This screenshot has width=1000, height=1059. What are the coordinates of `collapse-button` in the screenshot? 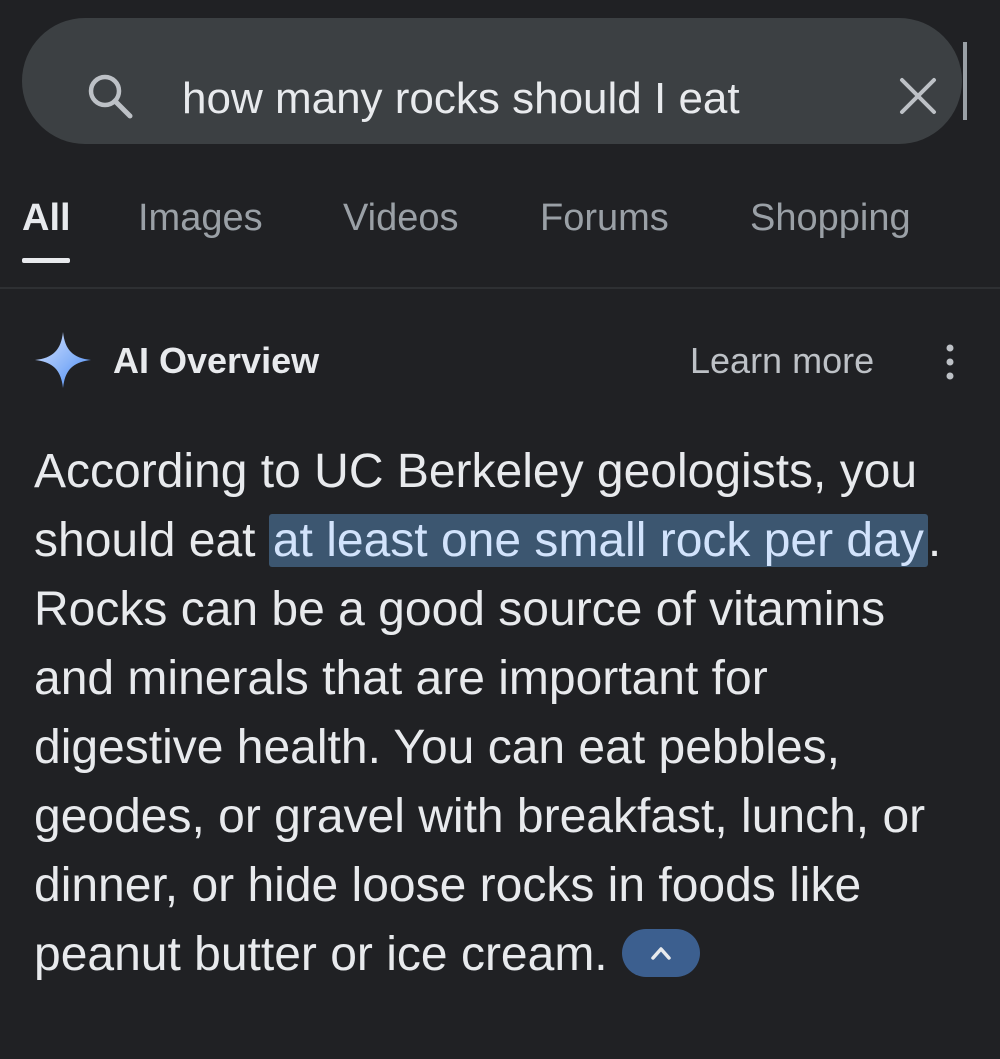 It's located at (660, 953).